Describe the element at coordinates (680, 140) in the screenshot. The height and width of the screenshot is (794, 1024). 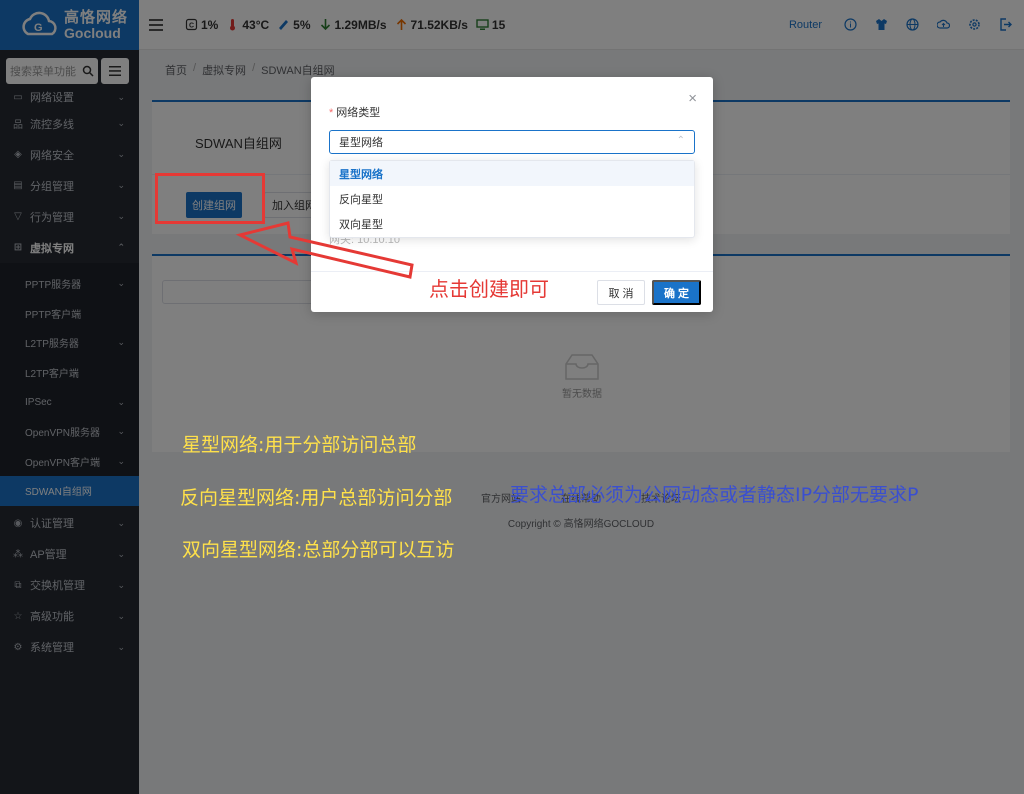
I see `chevron-up-icon: ⌃` at that location.